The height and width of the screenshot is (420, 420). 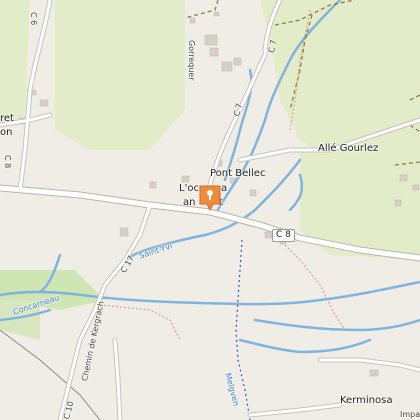 I want to click on place-label-an: an, so click(x=189, y=202).